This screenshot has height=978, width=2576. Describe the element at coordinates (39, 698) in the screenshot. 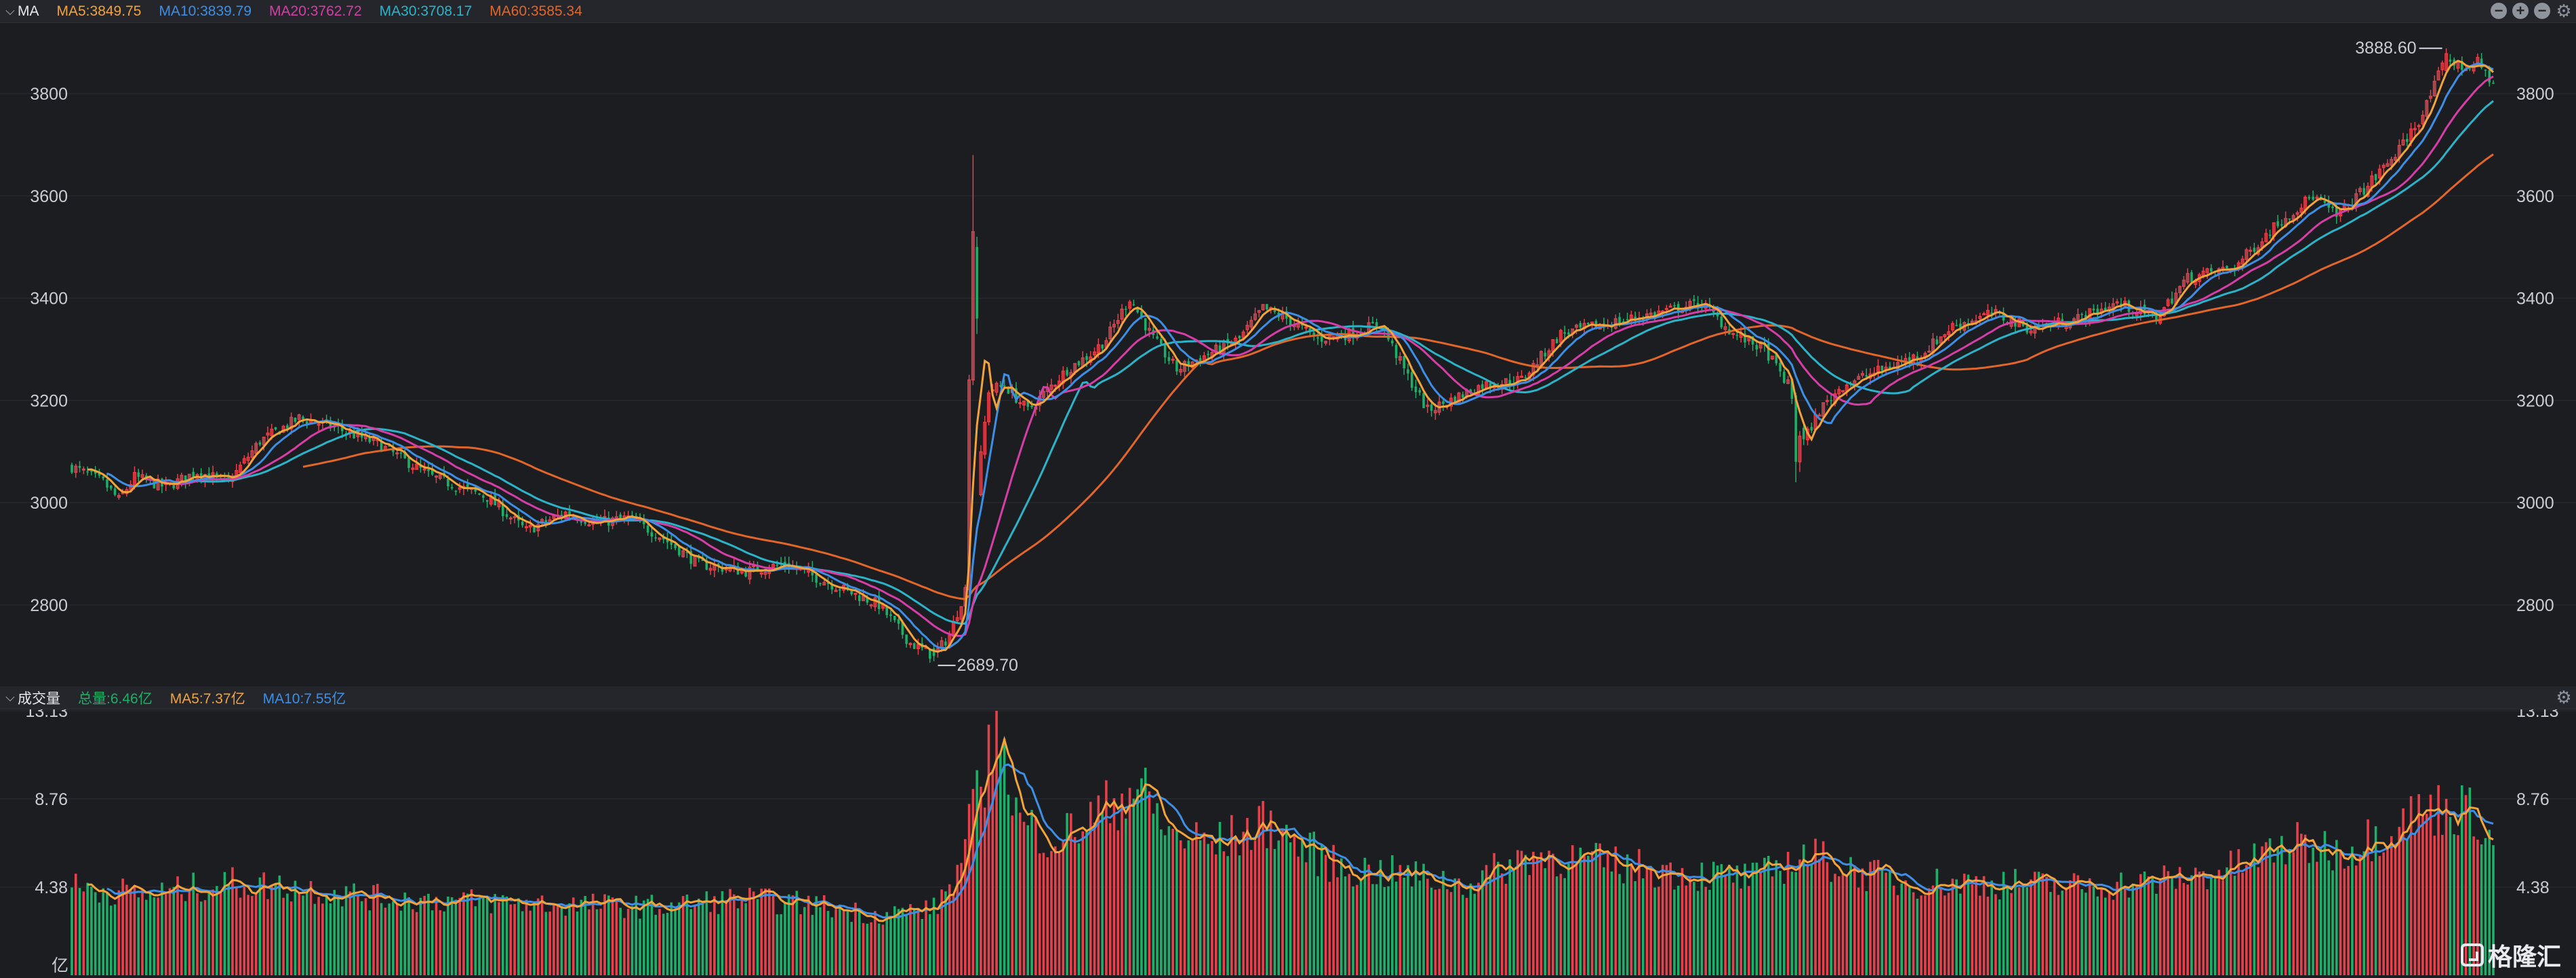

I see `volume-title: 成交量` at that location.